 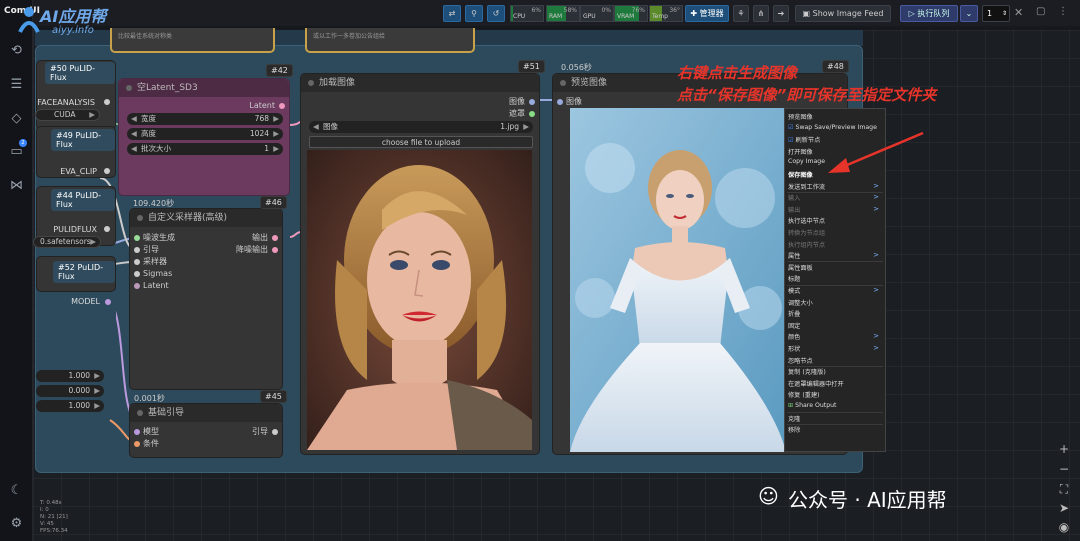 I want to click on guide-title: 基础引导, so click(x=206, y=413).